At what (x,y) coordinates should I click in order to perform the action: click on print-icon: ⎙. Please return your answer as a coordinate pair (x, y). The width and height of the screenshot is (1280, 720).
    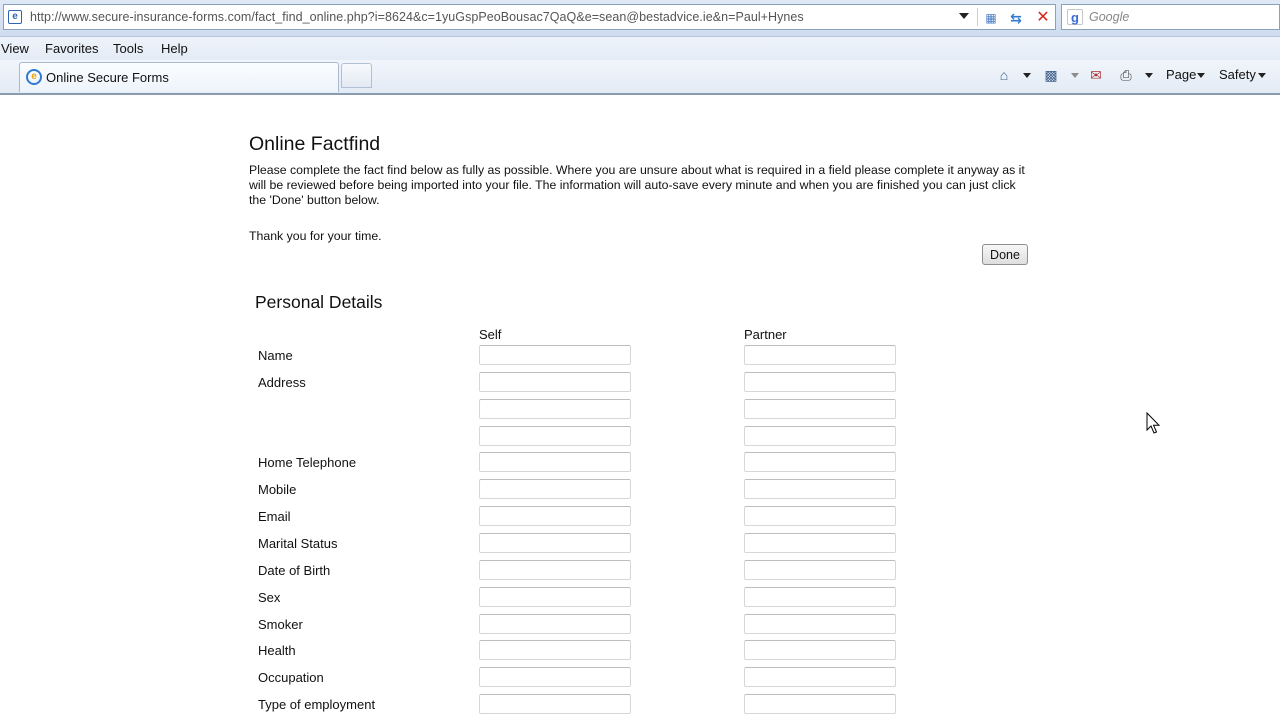
    Looking at the image, I should click on (1126, 75).